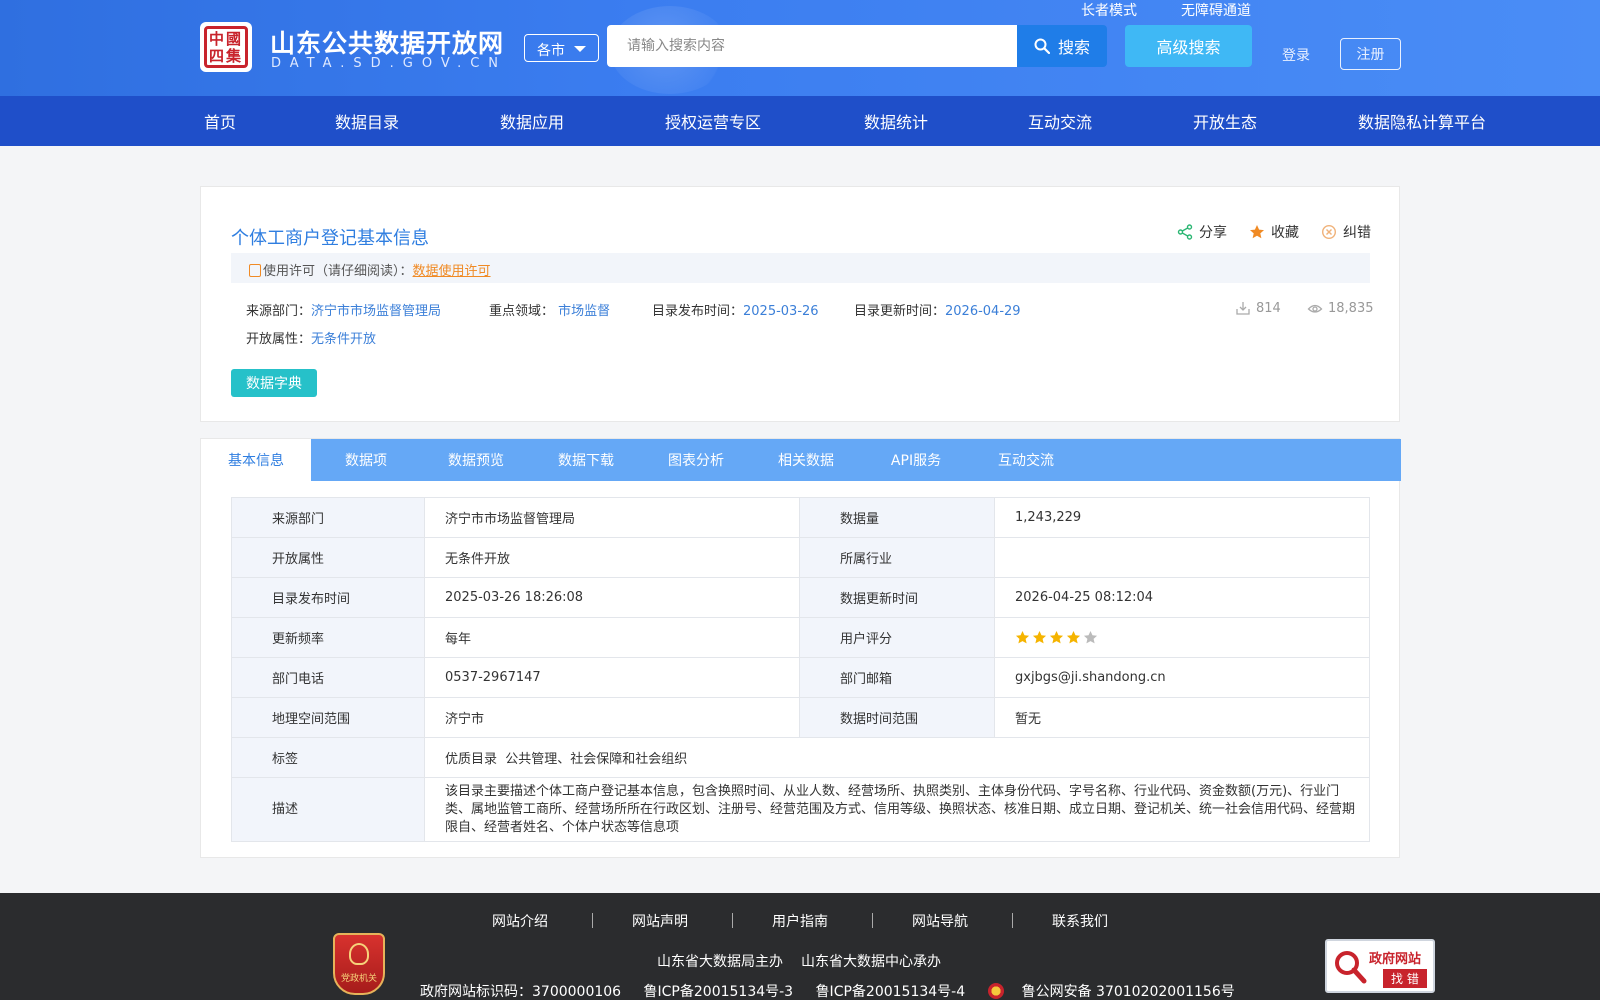 Image resolution: width=1600 pixels, height=1000 pixels. I want to click on eye-icon, so click(1315, 308).